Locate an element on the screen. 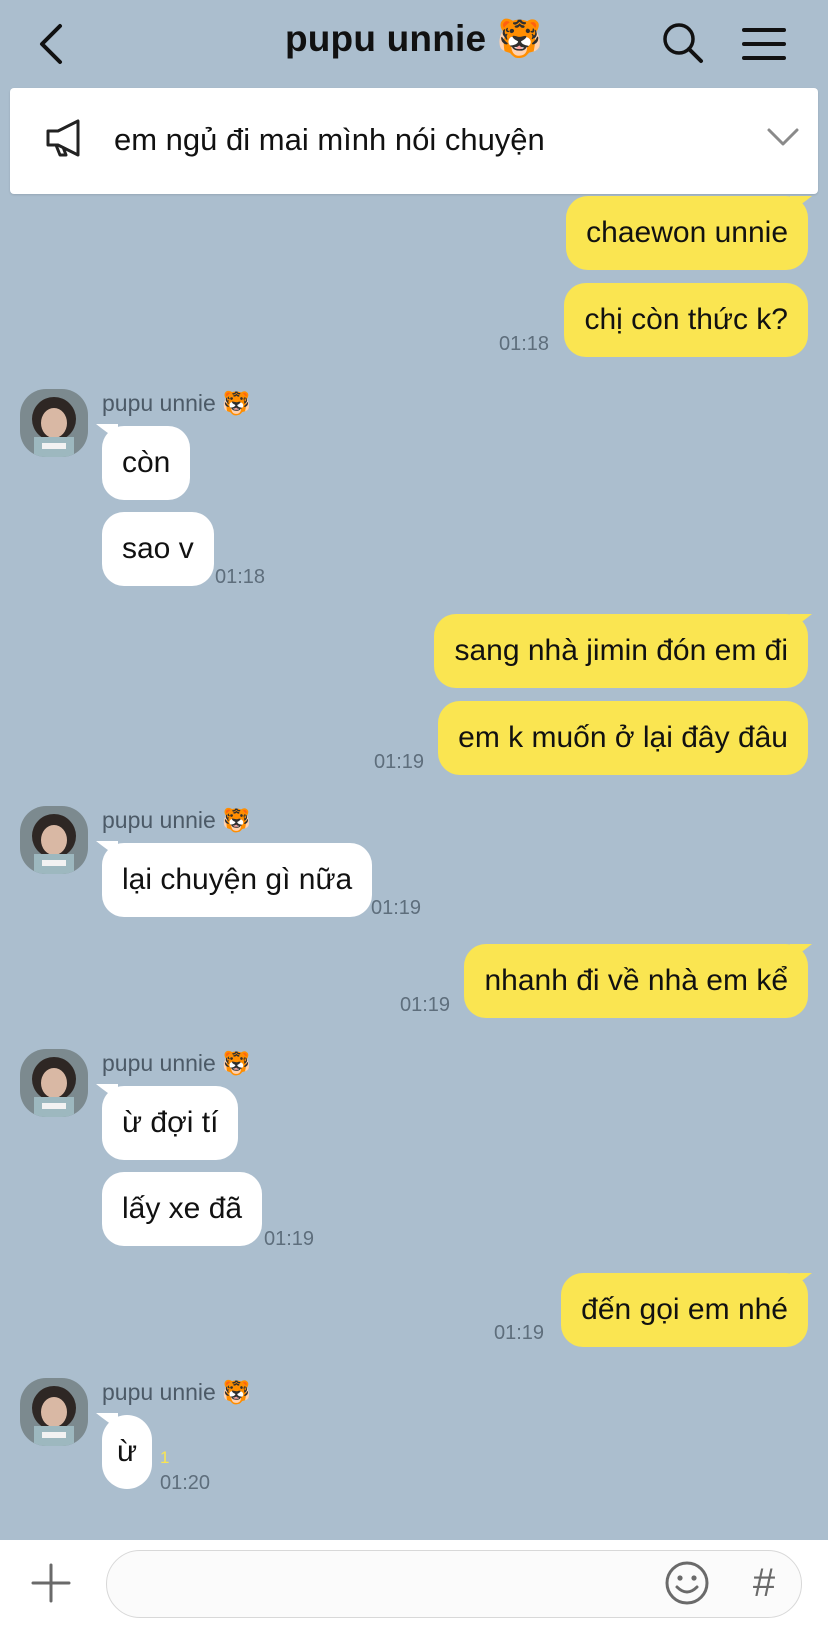 This screenshot has height=1628, width=828. message-bubble-sent: sang nhà jimin đón em đi is located at coordinates (621, 651).